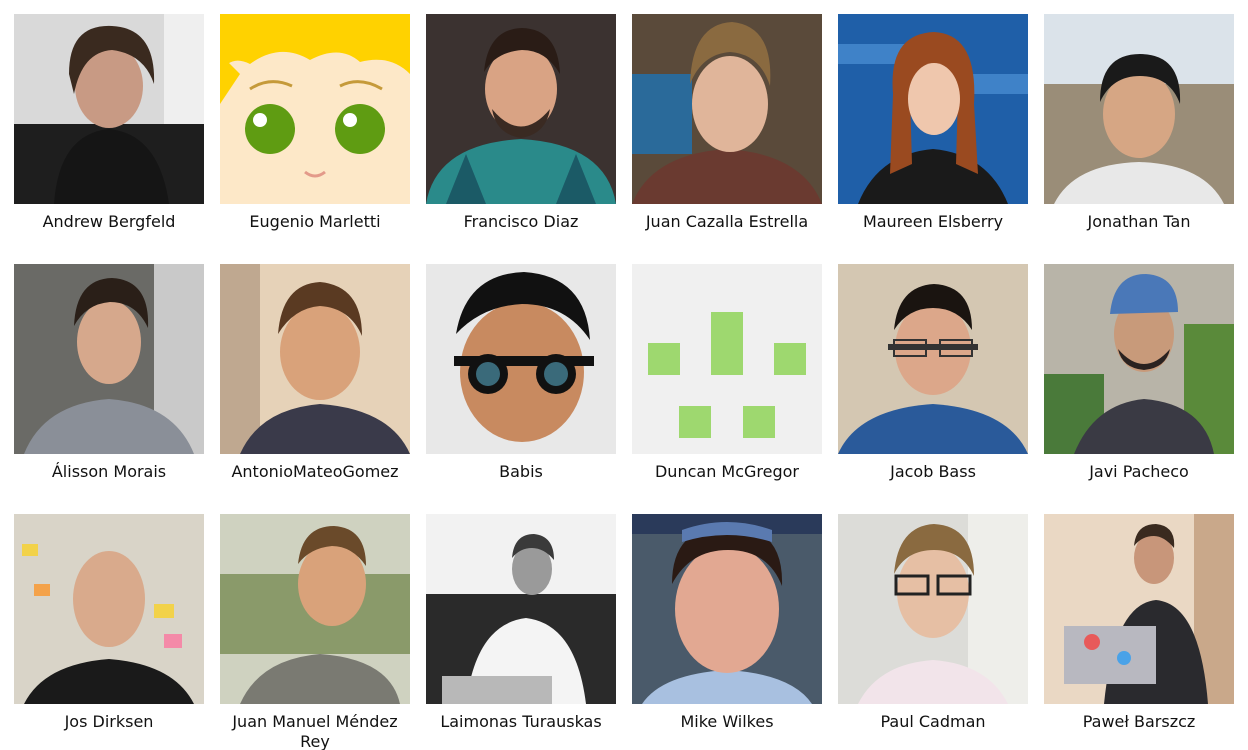 The width and height of the screenshot is (1248, 750). Describe the element at coordinates (521, 721) in the screenshot. I see `contributor-name: Laimonas Turauskas` at that location.